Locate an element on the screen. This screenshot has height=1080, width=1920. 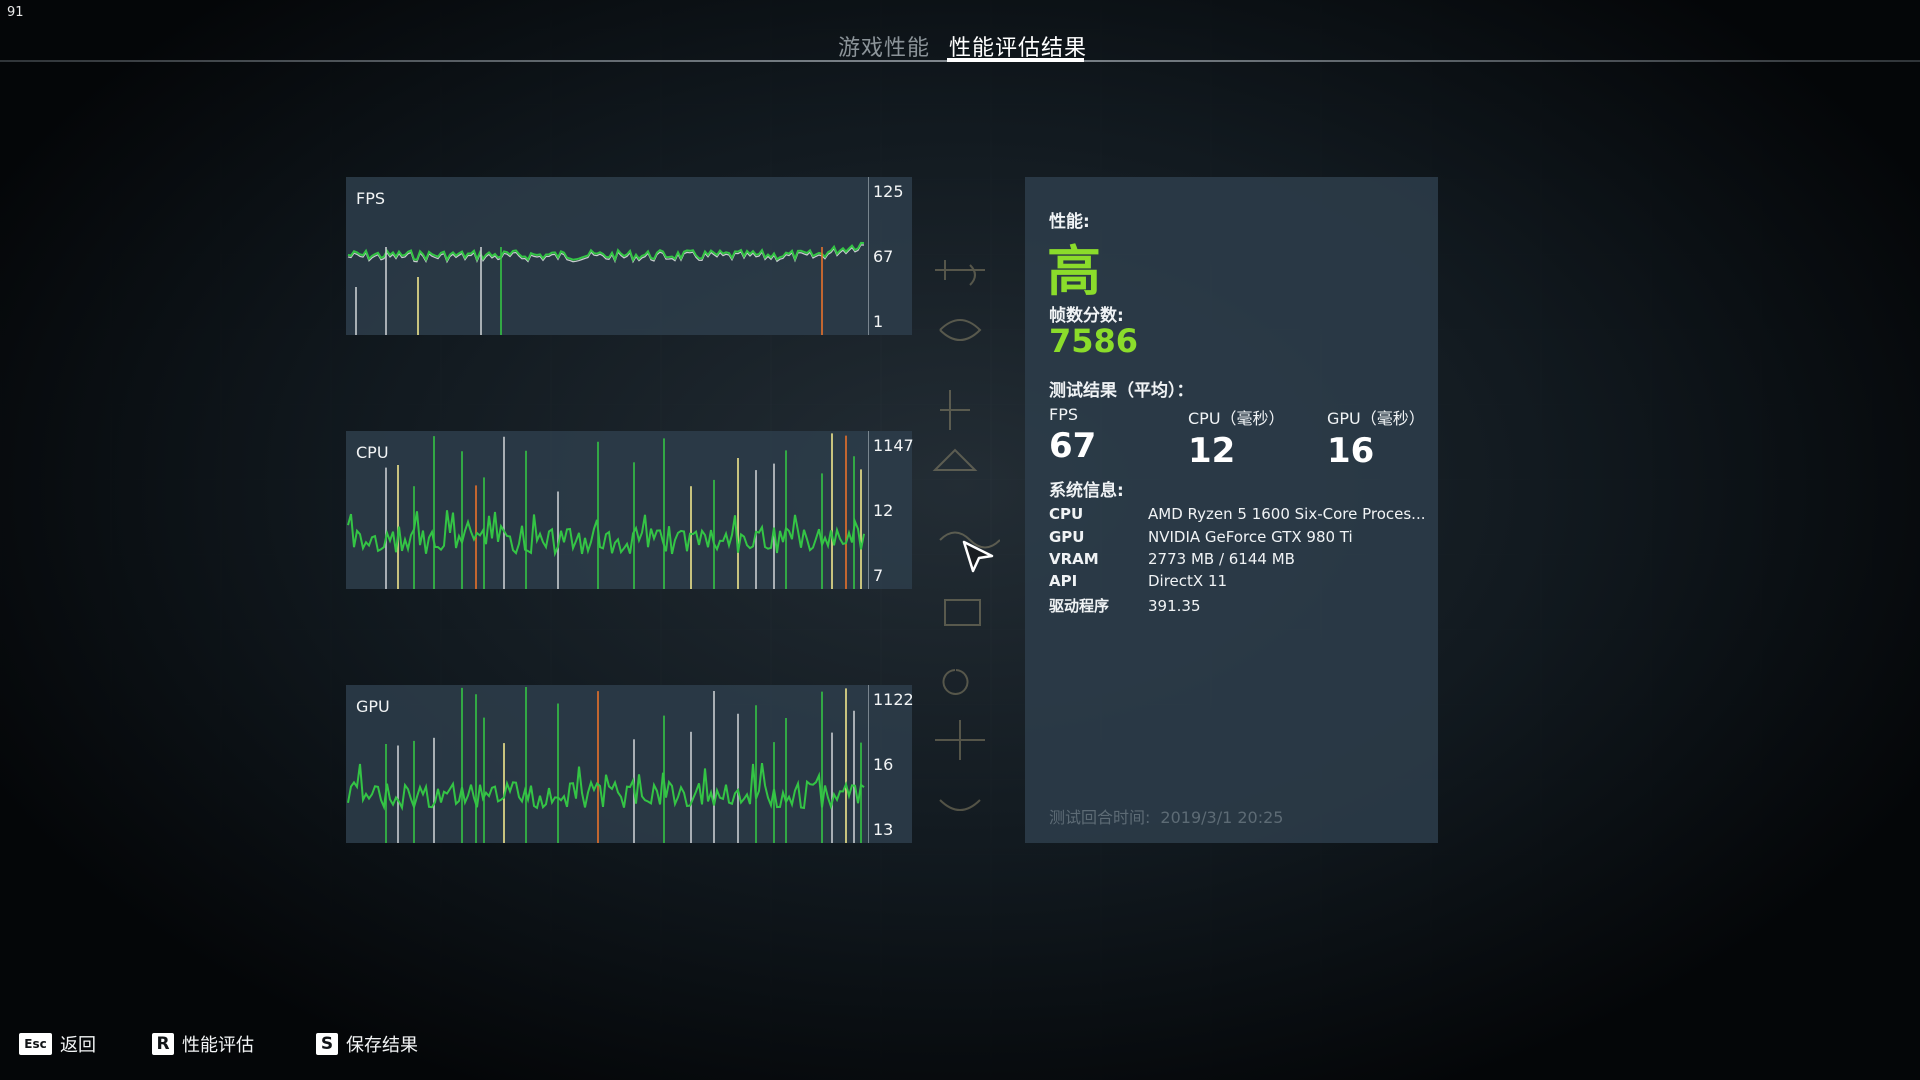
metric-cpu: CPU（毫秒） 12 is located at coordinates (1258, 438).